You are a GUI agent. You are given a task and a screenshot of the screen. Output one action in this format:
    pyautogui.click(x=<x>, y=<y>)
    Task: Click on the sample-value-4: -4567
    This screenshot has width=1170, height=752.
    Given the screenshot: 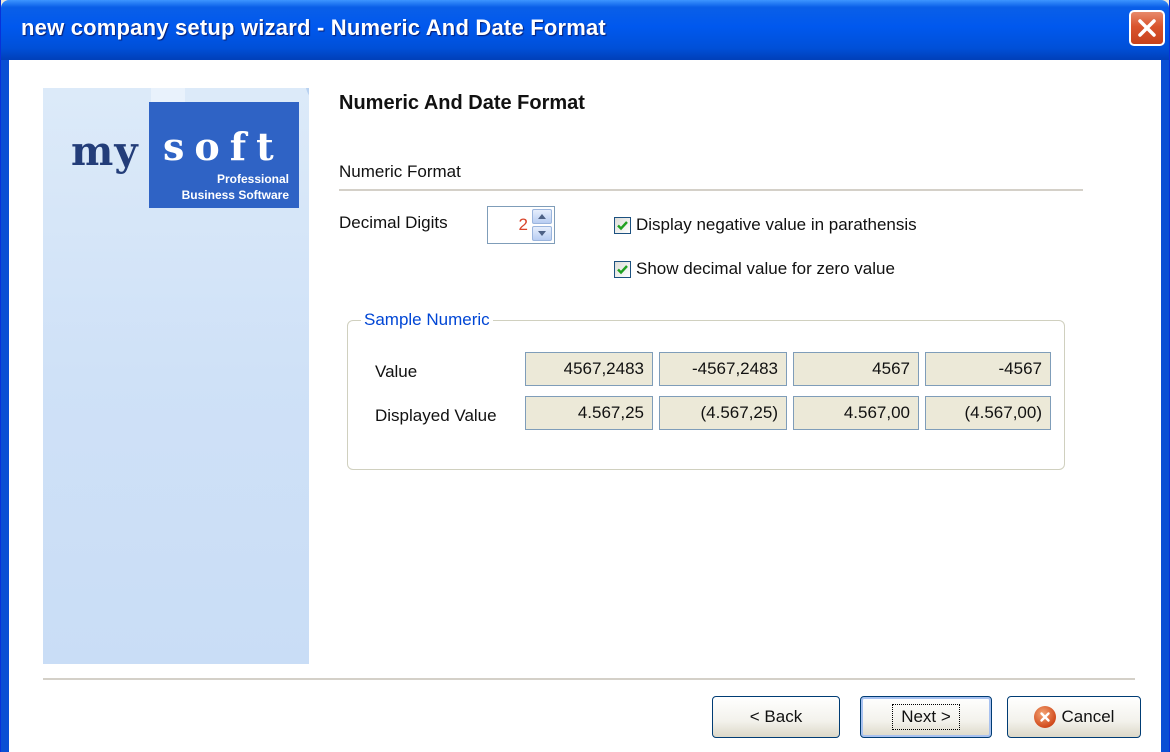 What is the action you would take?
    pyautogui.click(x=988, y=369)
    